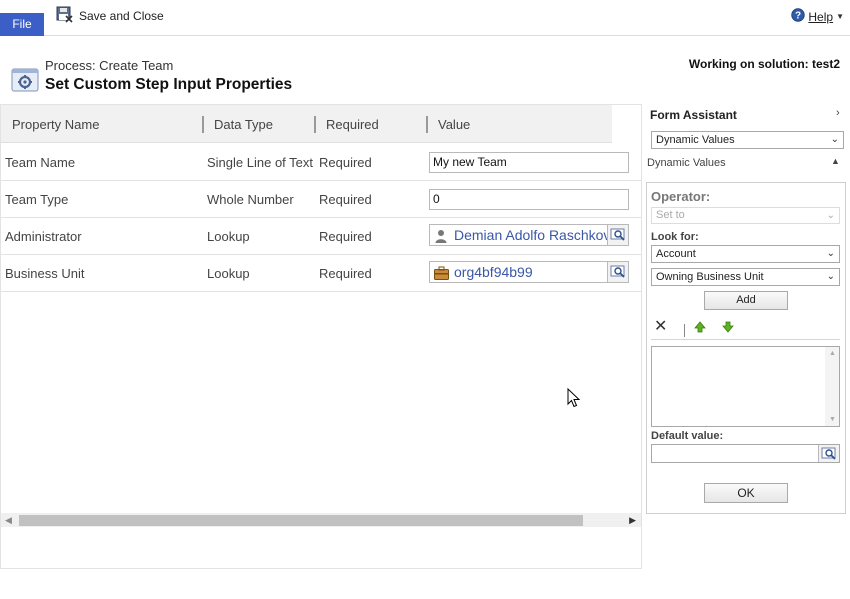 The height and width of the screenshot is (599, 850). What do you see at coordinates (441, 273) in the screenshot?
I see `business-unit-icon` at bounding box center [441, 273].